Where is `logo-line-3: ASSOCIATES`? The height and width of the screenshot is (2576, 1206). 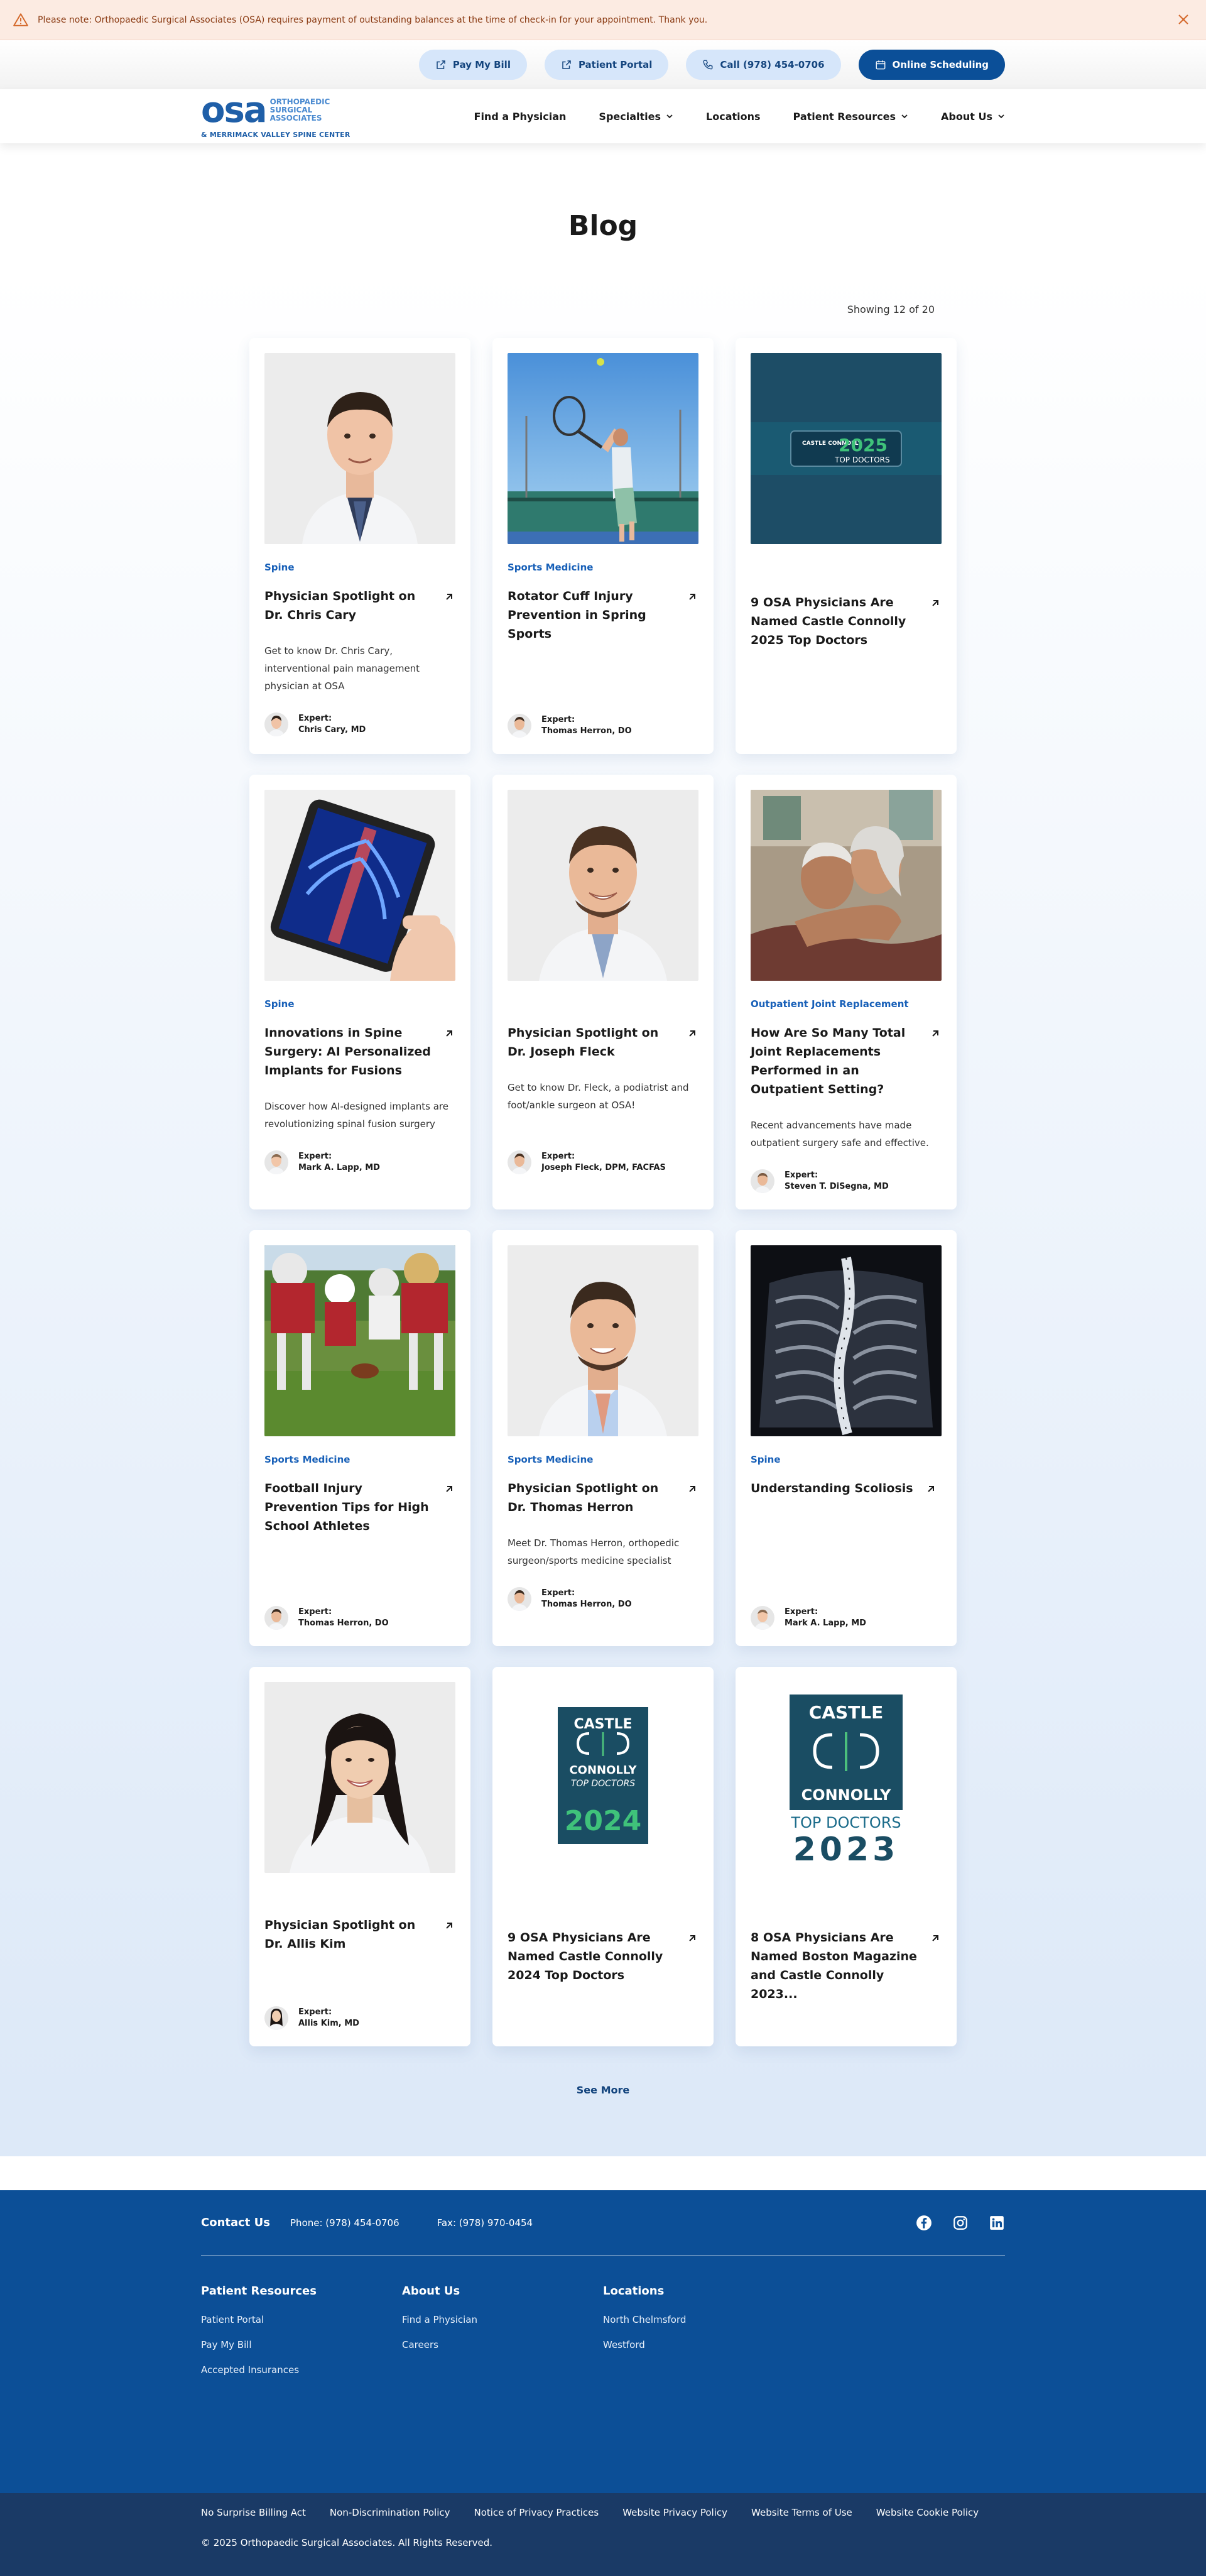
logo-line-3: ASSOCIATES is located at coordinates (295, 118).